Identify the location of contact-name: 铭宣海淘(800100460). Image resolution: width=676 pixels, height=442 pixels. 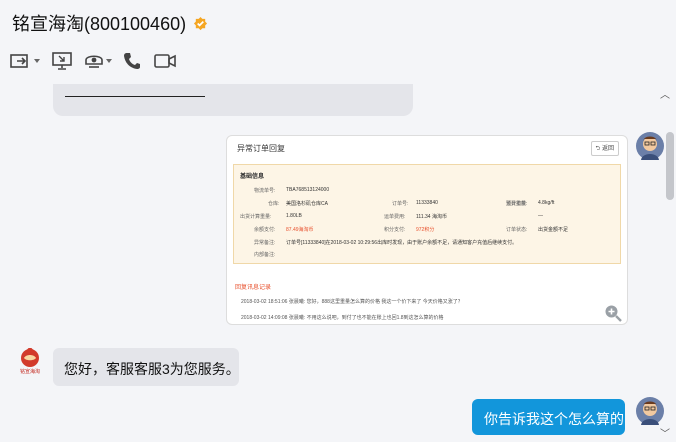
(99, 24).